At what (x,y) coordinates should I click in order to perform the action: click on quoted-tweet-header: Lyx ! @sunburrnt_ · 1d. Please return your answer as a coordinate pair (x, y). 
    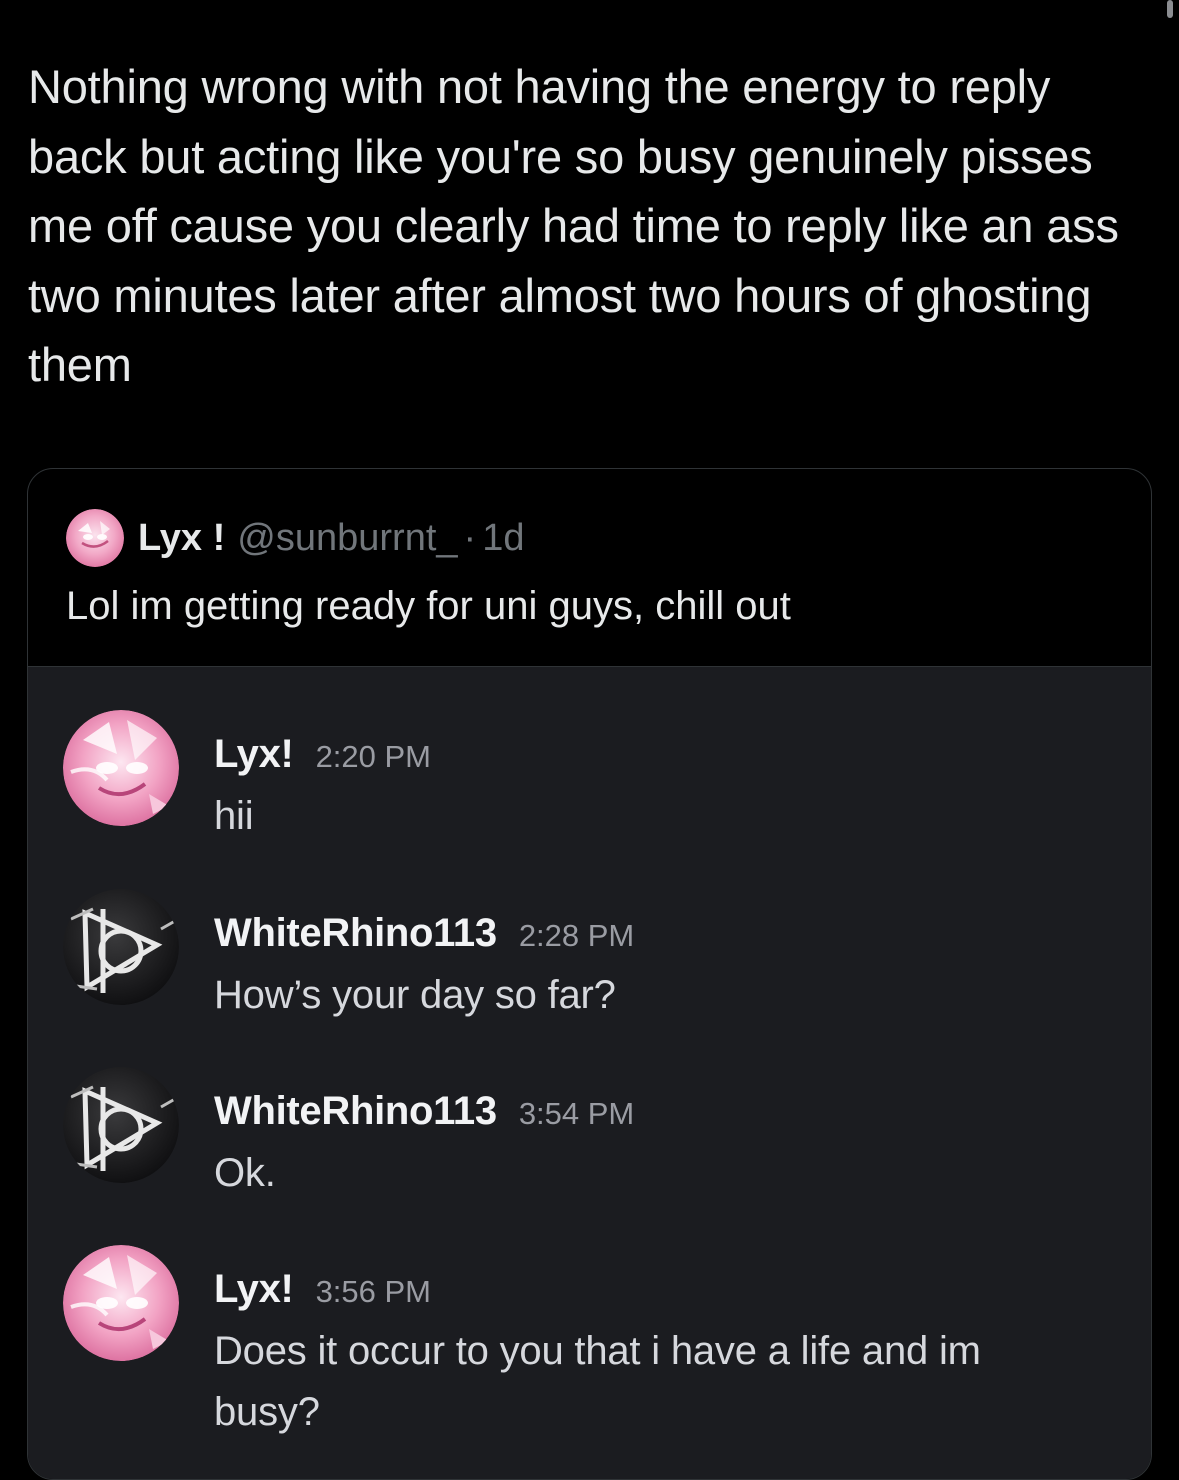
    Looking at the image, I should click on (295, 538).